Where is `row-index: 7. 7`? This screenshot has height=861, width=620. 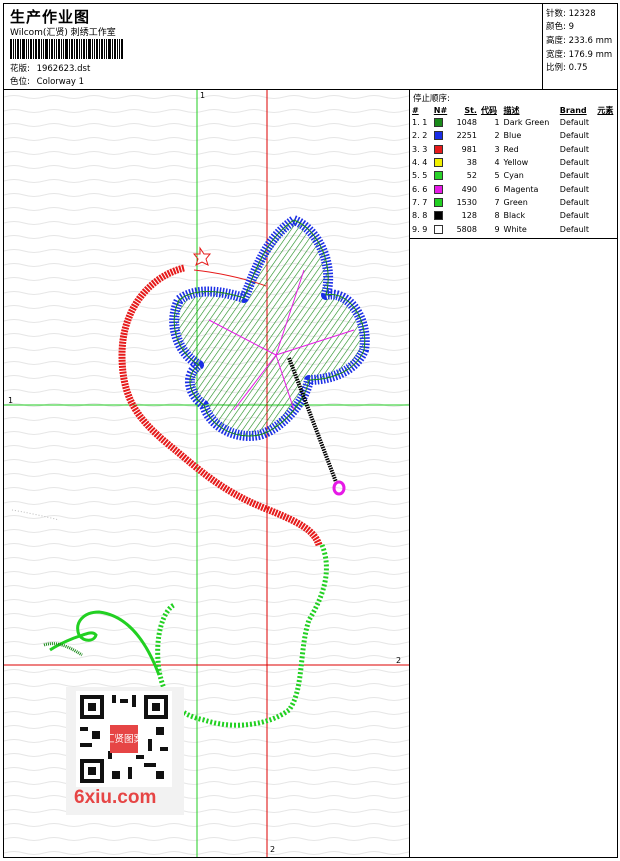 row-index: 7. 7 is located at coordinates (420, 202).